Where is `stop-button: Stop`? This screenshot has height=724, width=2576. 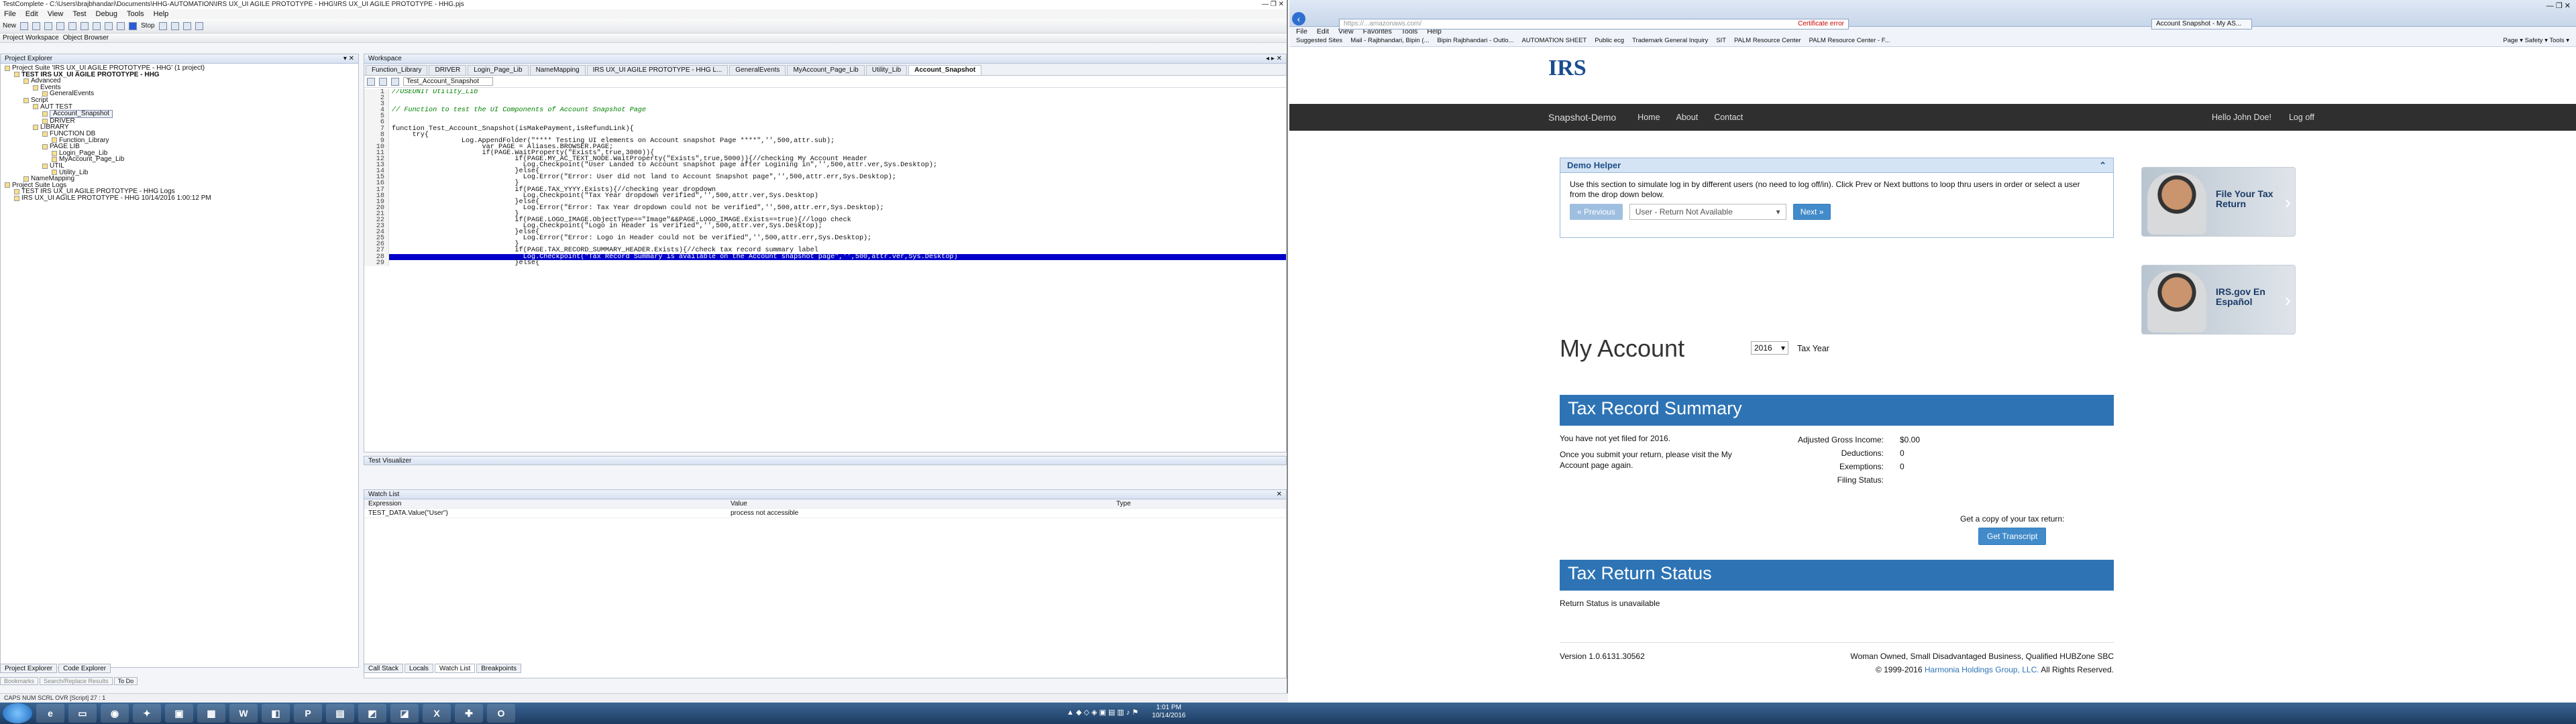
stop-button: Stop is located at coordinates (148, 25).